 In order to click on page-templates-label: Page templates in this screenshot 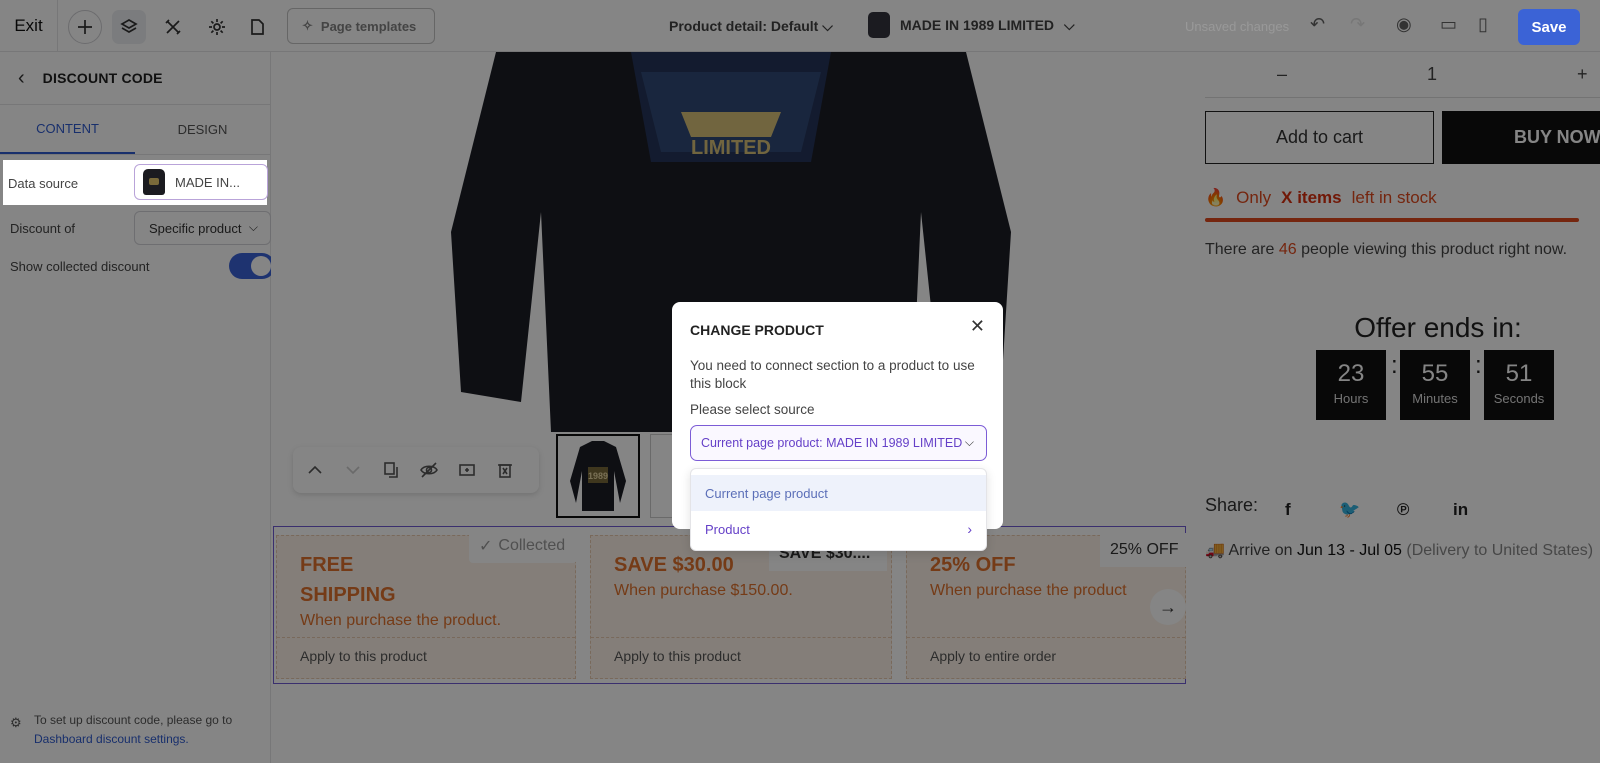, I will do `click(368, 26)`.